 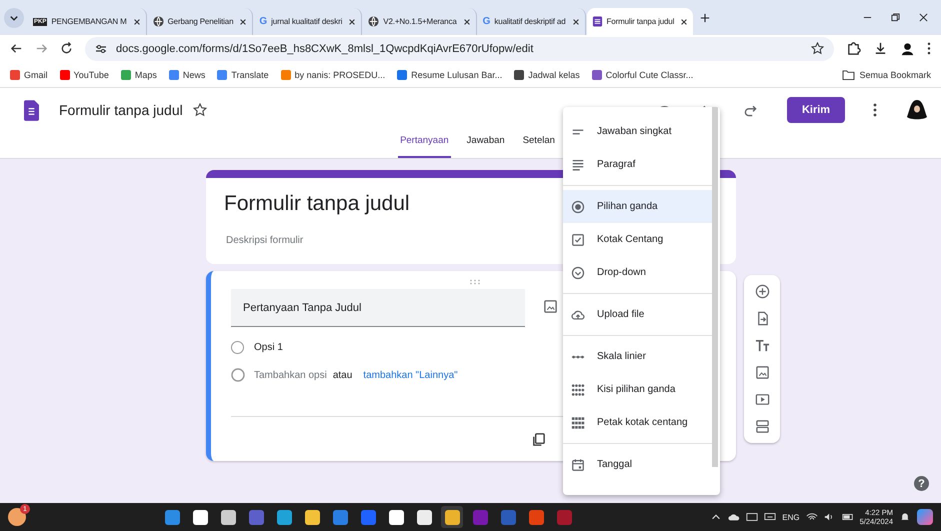 What do you see at coordinates (791, 517) in the screenshot?
I see `language-indicator: ENG` at bounding box center [791, 517].